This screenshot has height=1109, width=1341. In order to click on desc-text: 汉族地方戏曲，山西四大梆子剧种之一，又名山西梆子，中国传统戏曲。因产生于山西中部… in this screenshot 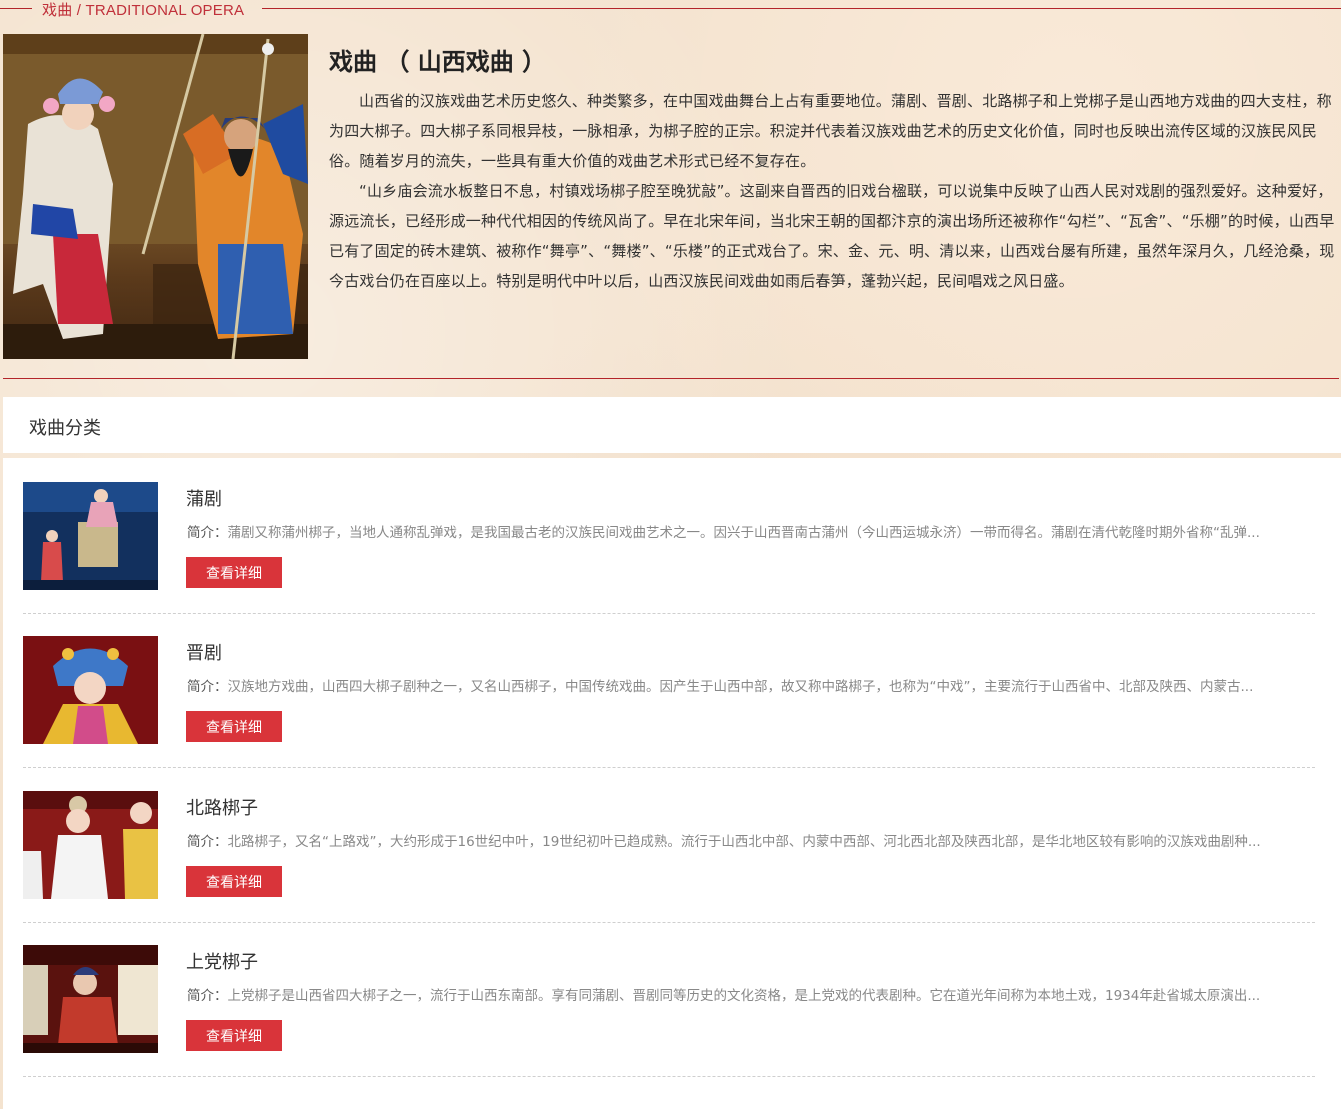, I will do `click(740, 687)`.